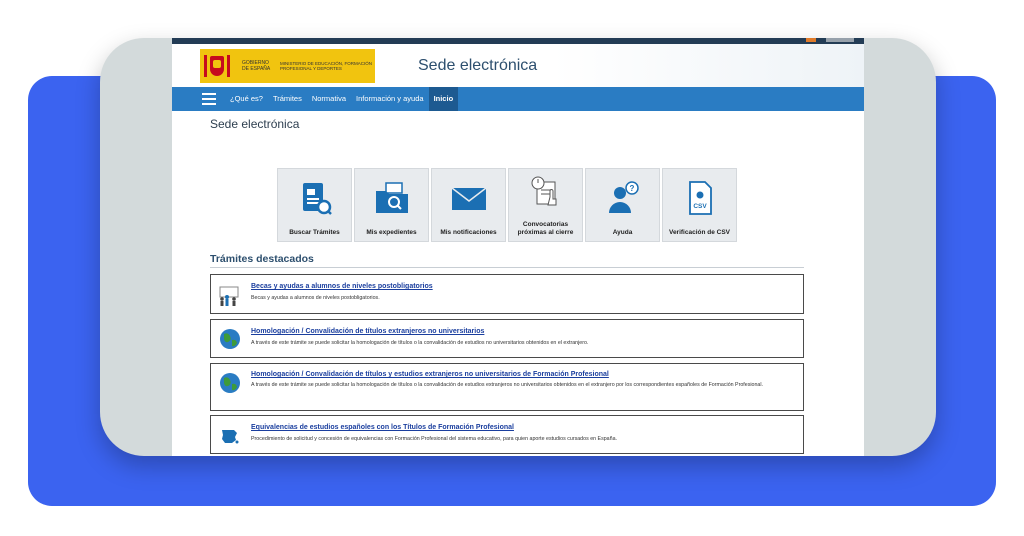  I want to click on tile-label: Verificación de CSV, so click(699, 232).